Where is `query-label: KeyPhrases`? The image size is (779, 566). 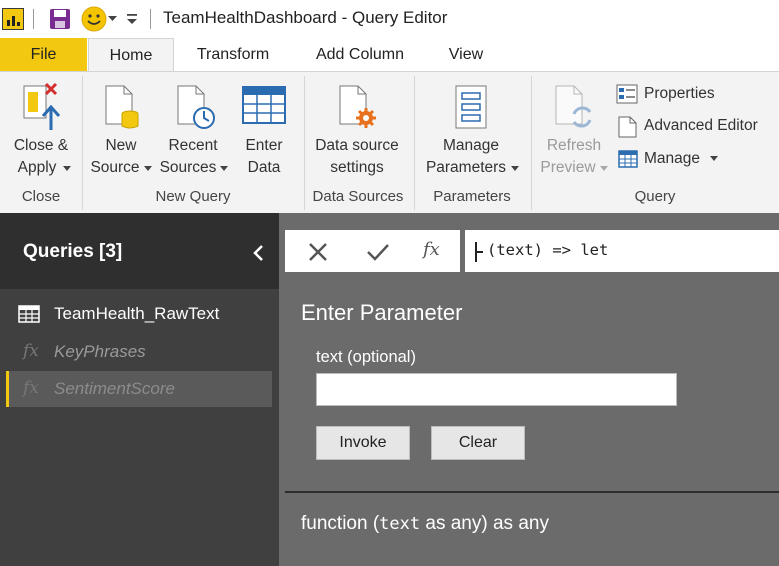
query-label: KeyPhrases is located at coordinates (100, 351).